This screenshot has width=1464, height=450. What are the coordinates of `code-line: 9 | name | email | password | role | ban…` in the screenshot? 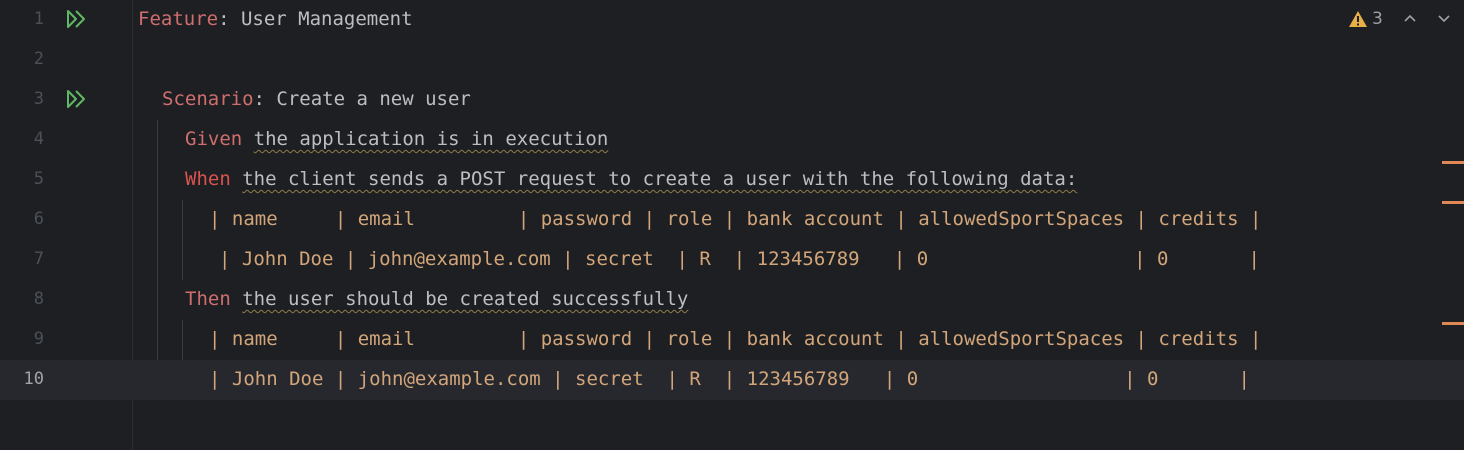 It's located at (732, 340).